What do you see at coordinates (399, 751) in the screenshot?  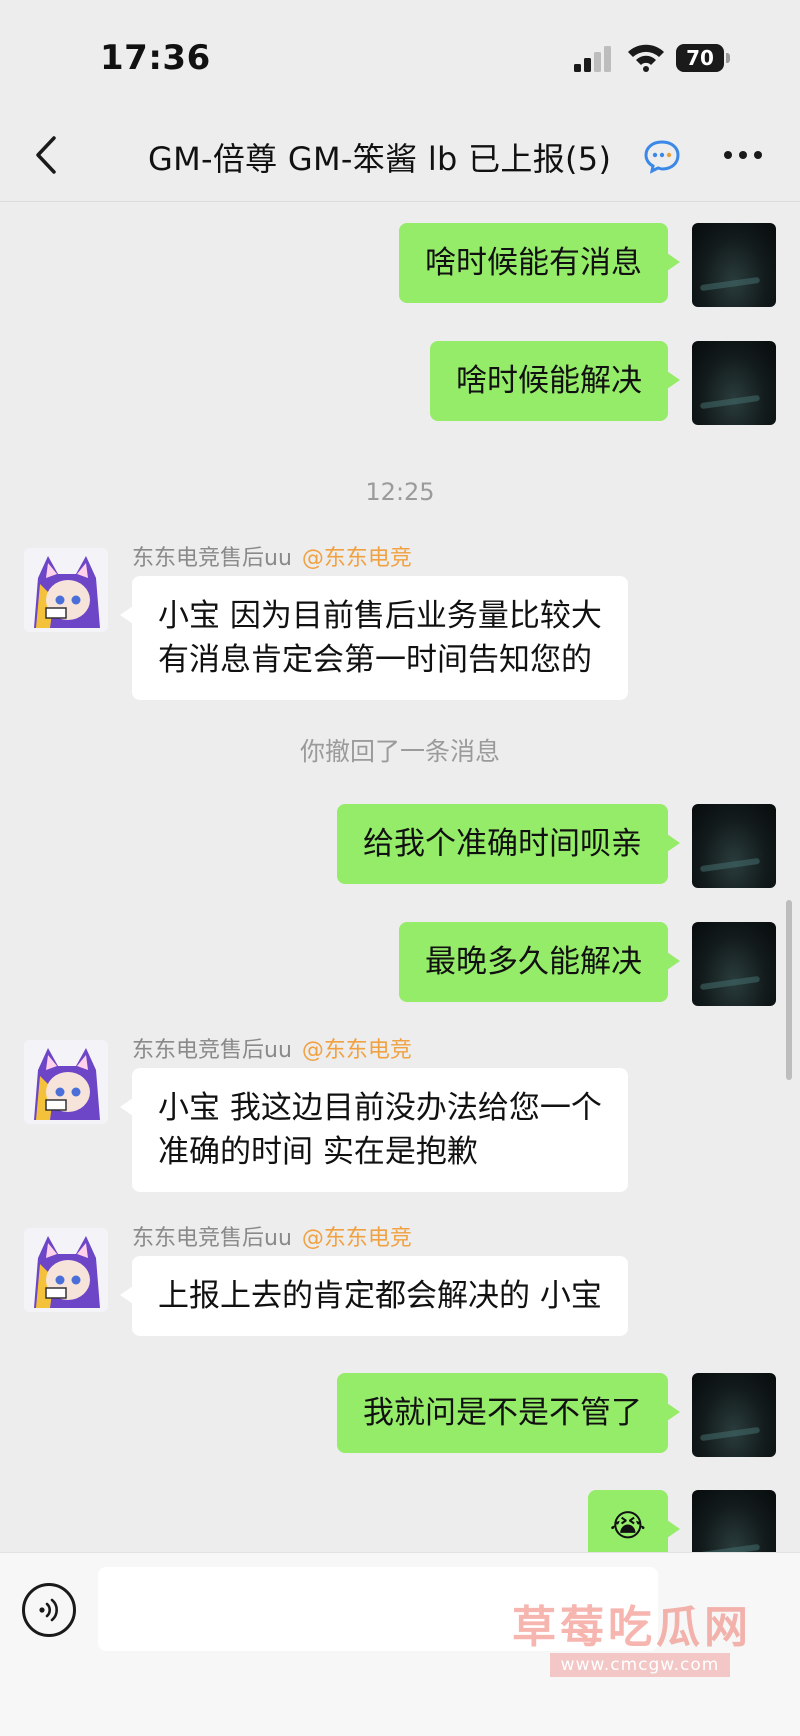 I see `recalled-message-note: 你撤回了一条消息` at bounding box center [399, 751].